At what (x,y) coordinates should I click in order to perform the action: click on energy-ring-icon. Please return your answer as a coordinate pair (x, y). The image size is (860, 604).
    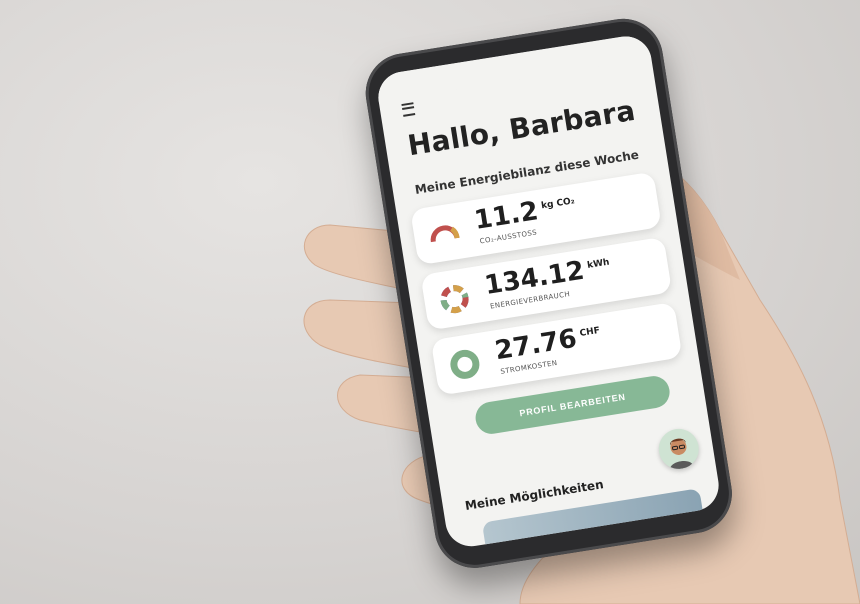
    Looking at the image, I should click on (454, 299).